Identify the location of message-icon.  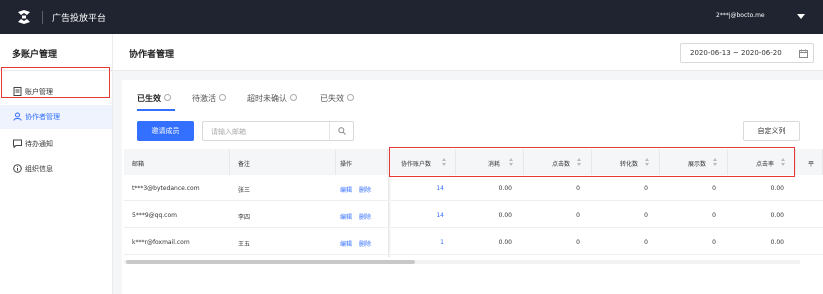
(17, 143).